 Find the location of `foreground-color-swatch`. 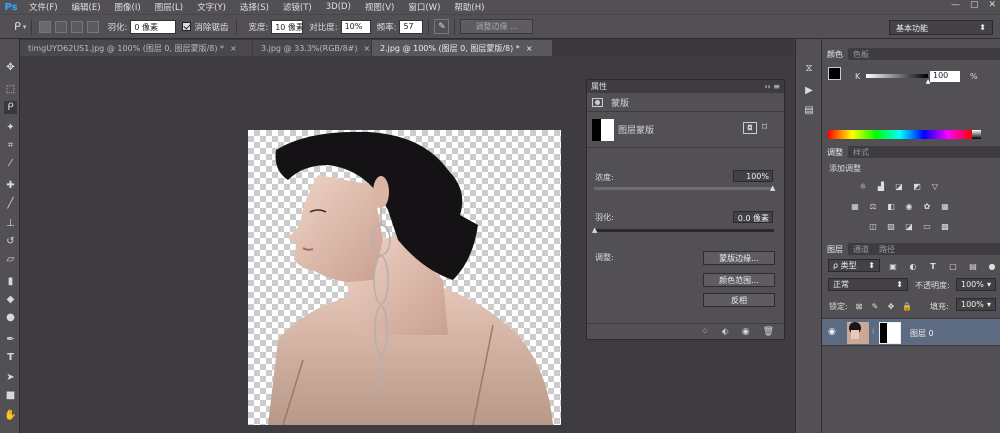

foreground-color-swatch is located at coordinates (834, 73).